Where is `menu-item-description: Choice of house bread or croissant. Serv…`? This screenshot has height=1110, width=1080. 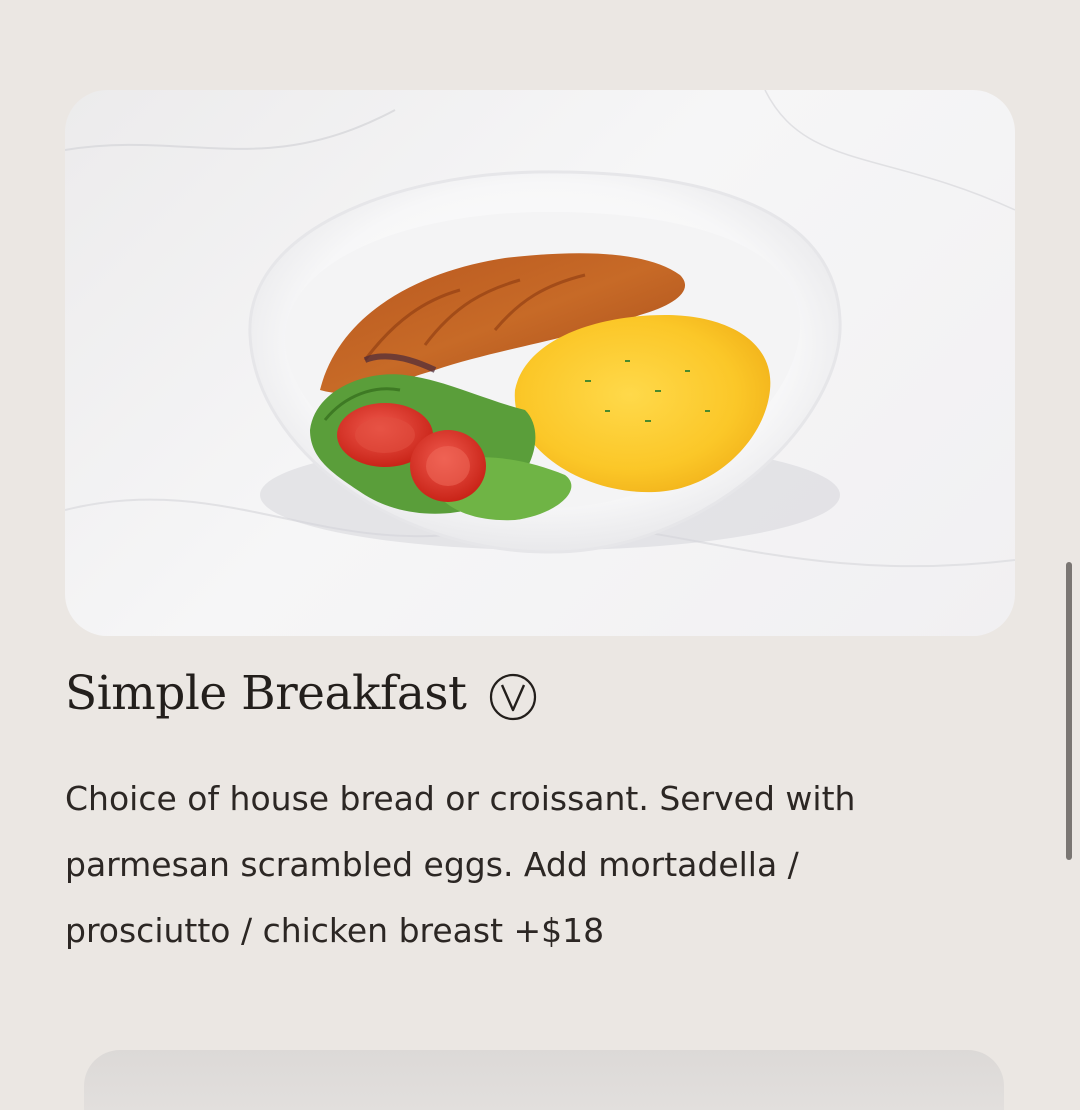 menu-item-description: Choice of house bread or croissant. Serv… is located at coordinates (460, 864).